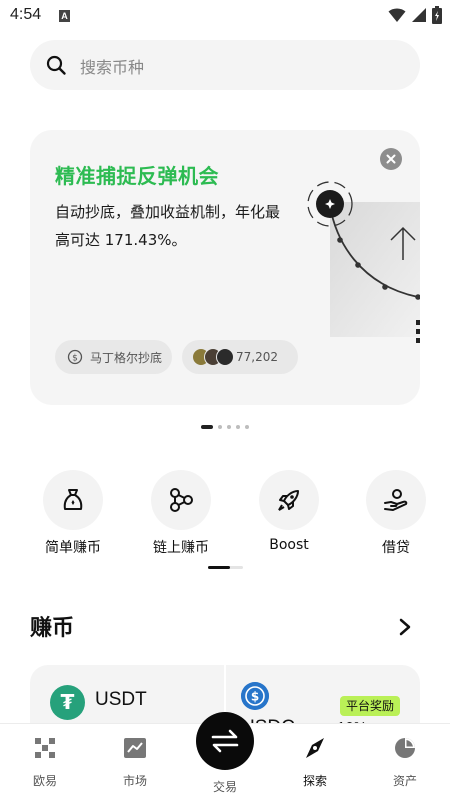 The width and height of the screenshot is (450, 800). I want to click on usdc-coin-icon: $, so click(255, 696).